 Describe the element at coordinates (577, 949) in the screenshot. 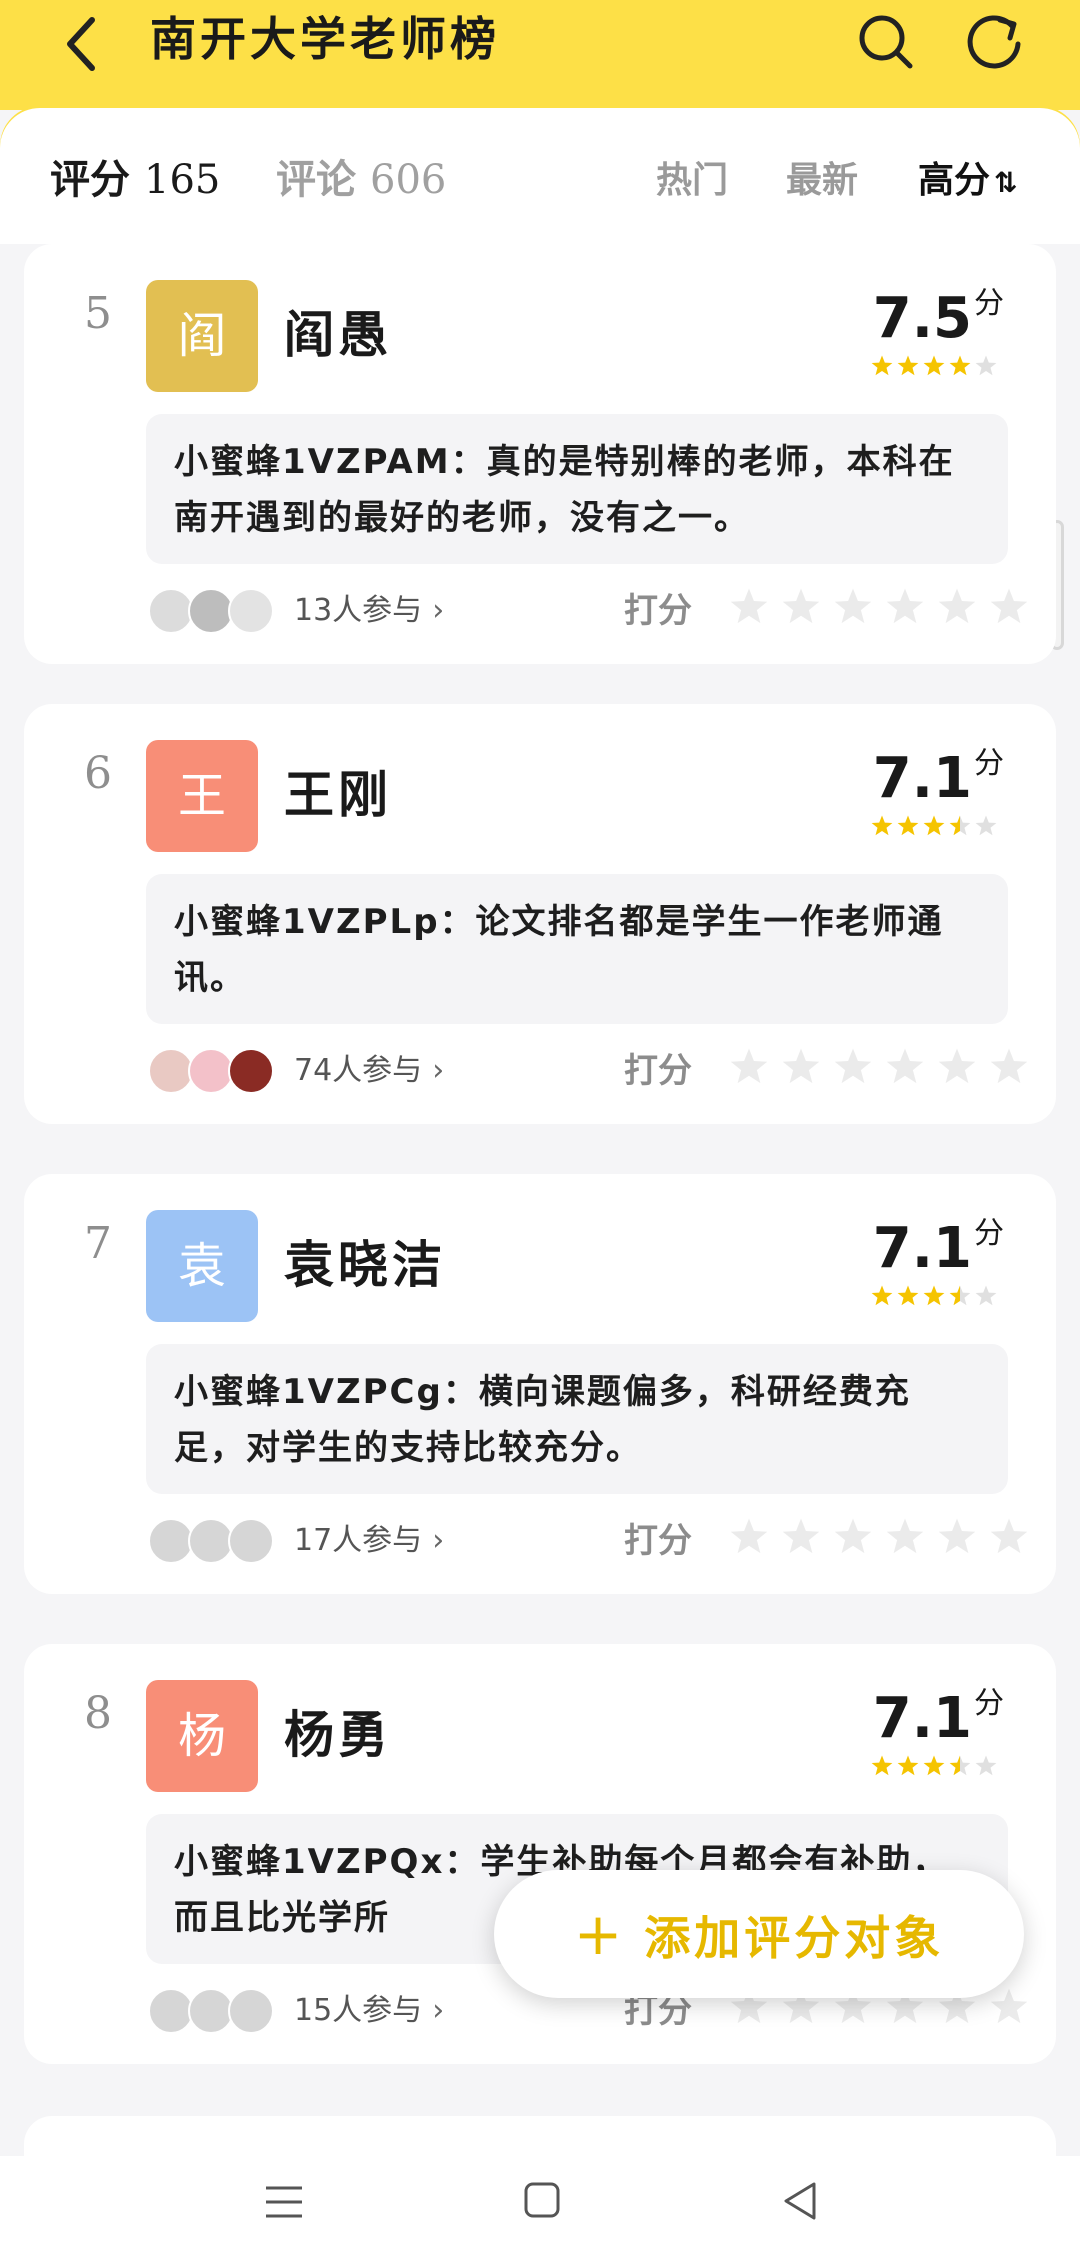

I see `top-comment: 小蜜蜂1VZPLp：论文排名都是学生一作老师通讯。` at that location.